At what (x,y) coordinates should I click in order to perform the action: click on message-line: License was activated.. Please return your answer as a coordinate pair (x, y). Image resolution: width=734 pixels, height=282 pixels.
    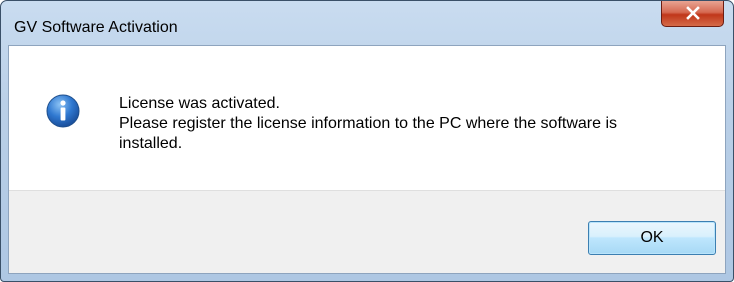
    Looking at the image, I should click on (199, 103).